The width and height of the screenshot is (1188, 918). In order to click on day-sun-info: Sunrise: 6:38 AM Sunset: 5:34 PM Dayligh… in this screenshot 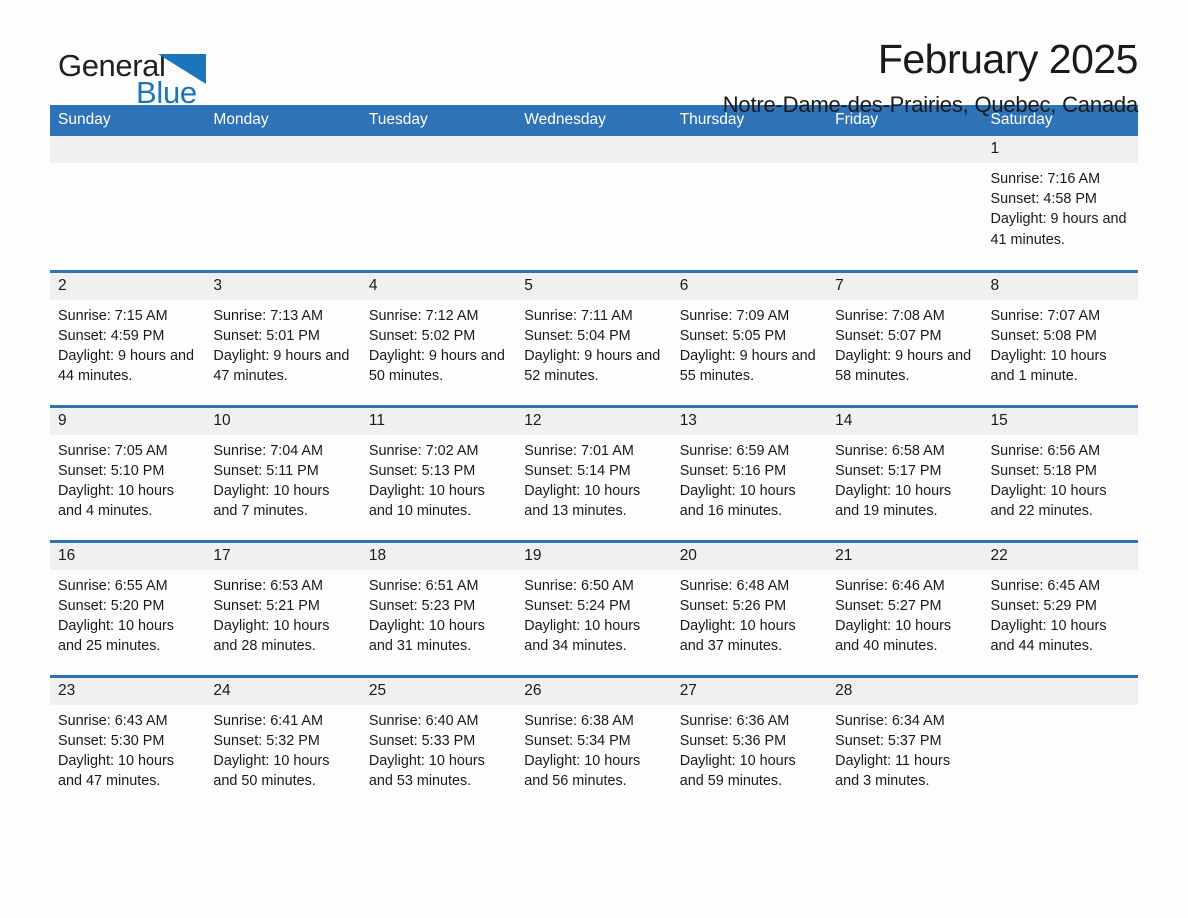, I will do `click(582, 751)`.